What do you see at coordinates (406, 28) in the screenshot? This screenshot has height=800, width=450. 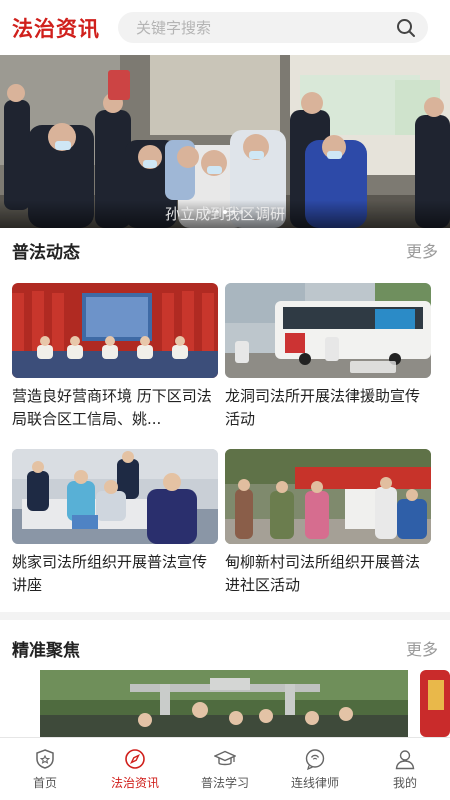 I see `search-icon` at bounding box center [406, 28].